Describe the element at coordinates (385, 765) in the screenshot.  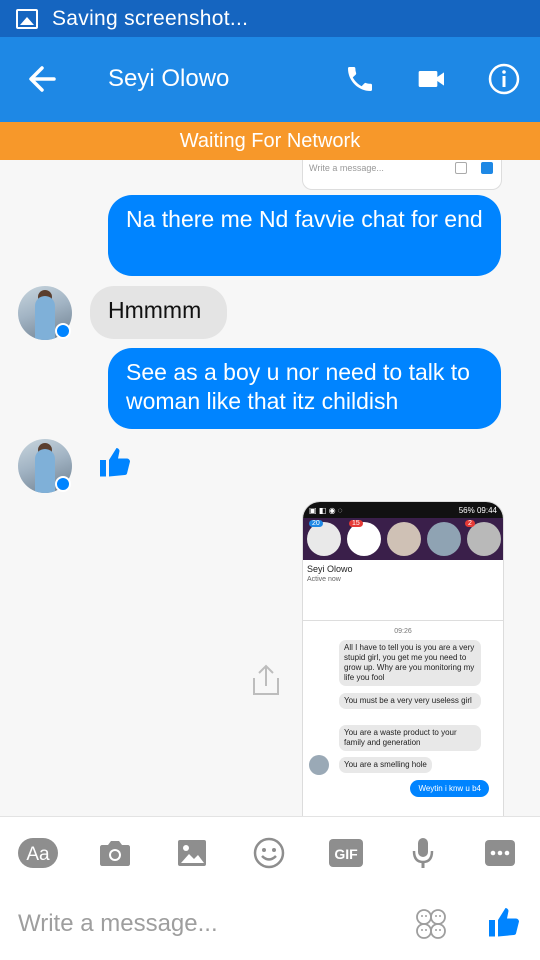
I see `shot-message: You are a smelling hole` at that location.